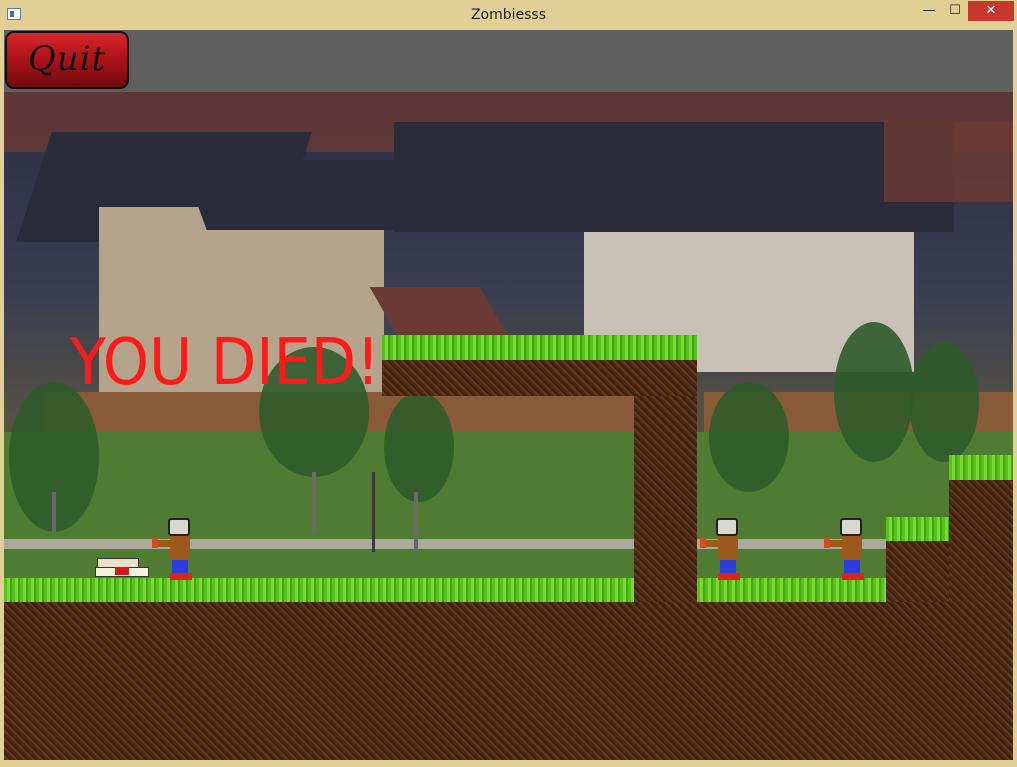 Image resolution: width=1017 pixels, height=767 pixels. Describe the element at coordinates (991, 11) in the screenshot. I see `close-button: ✕` at that location.